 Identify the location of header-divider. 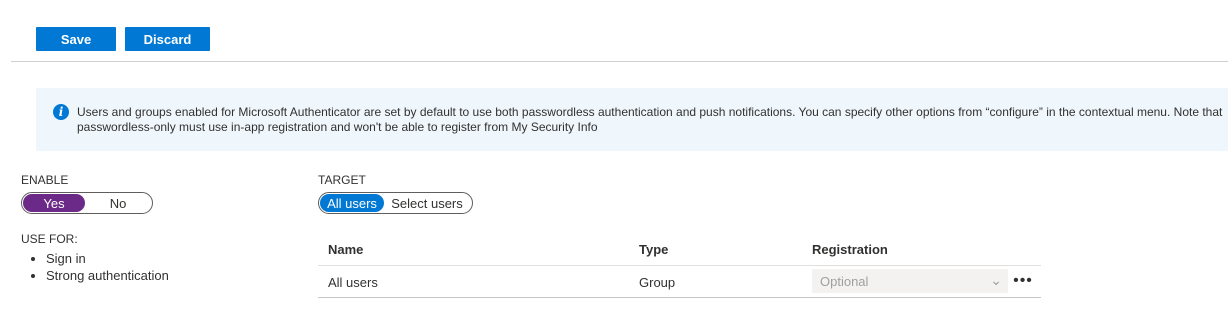
(679, 265).